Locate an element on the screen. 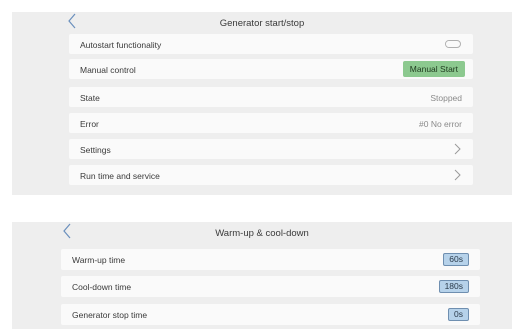 This screenshot has height=329, width=514. error-value: #0 No error is located at coordinates (440, 124).